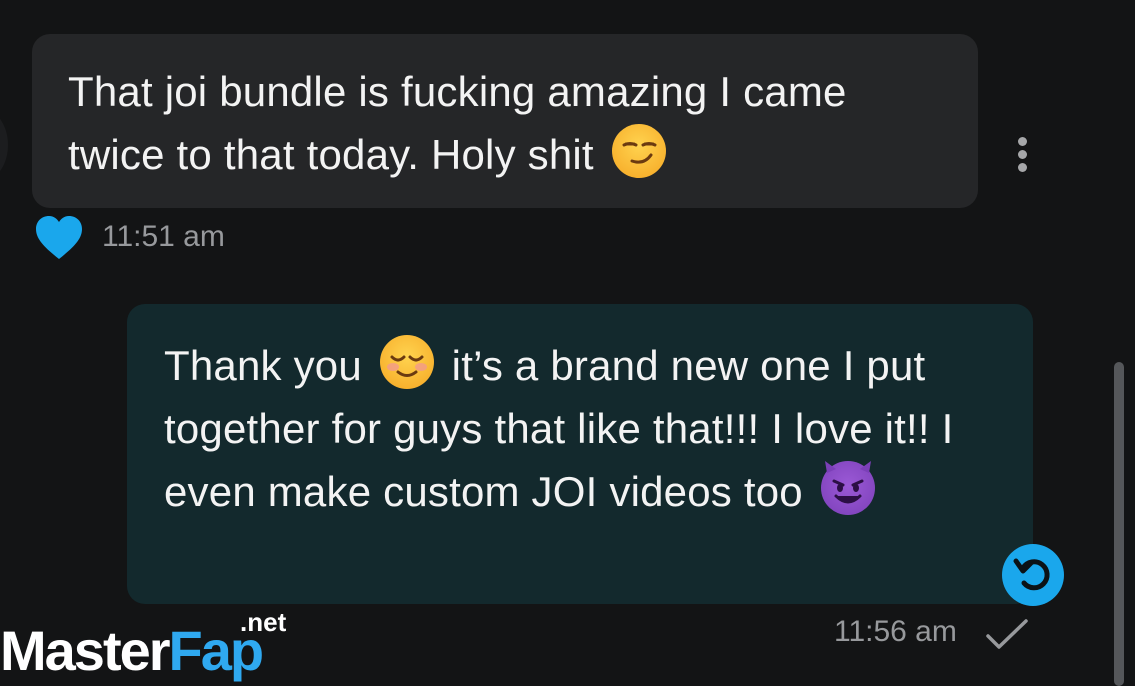  What do you see at coordinates (847, 488) in the screenshot?
I see `smiling-face-with-horns-emoji-icon` at bounding box center [847, 488].